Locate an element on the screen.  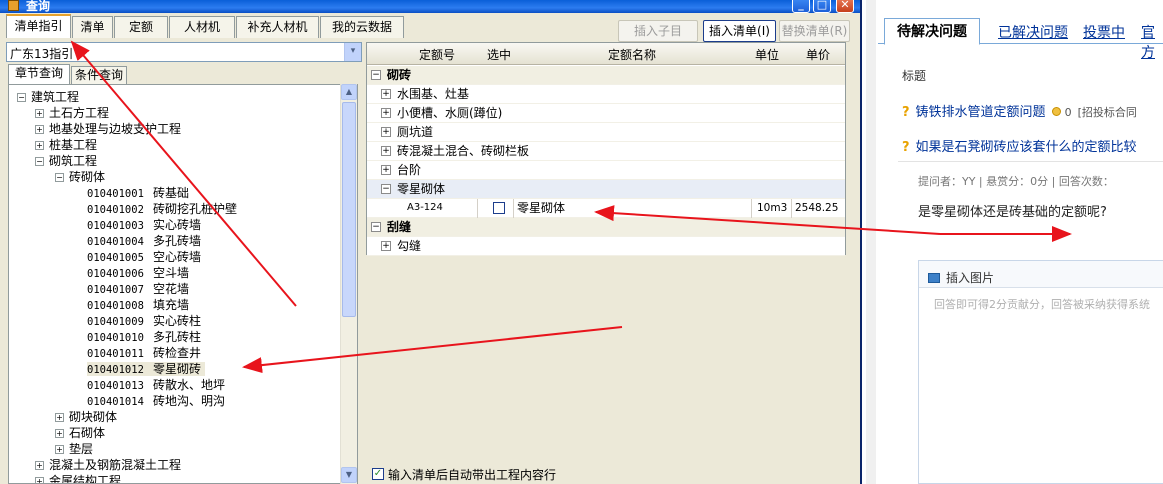
cell-divider is located at coordinates (751, 208).